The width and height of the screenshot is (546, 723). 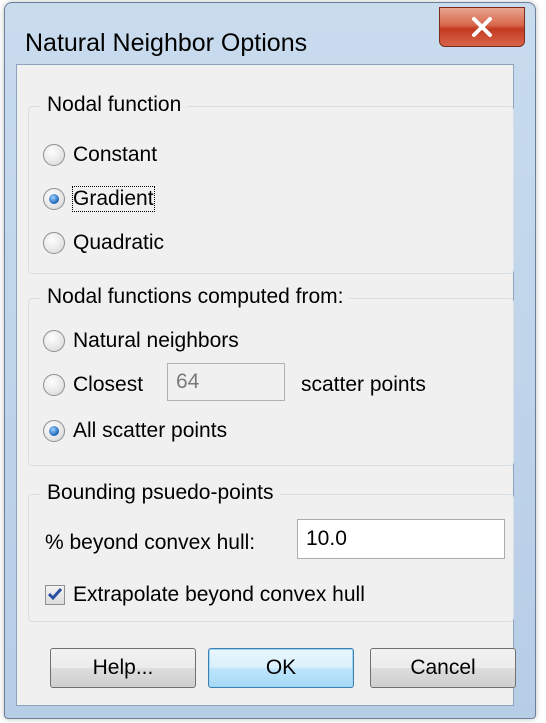 What do you see at coordinates (150, 542) in the screenshot?
I see `hull-percent-label: % beyond convex hull:` at bounding box center [150, 542].